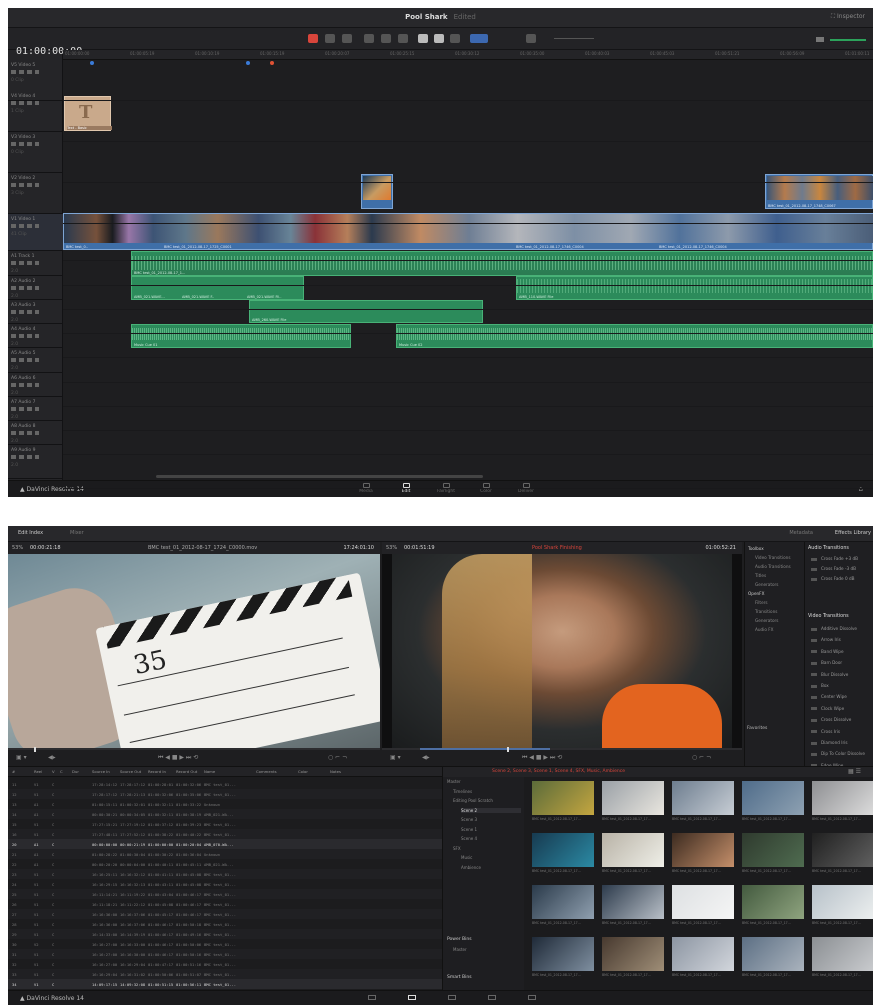 This screenshot has height=1005, width=873. I want to click on track-header: A2 Audio 2 2.0, so click(35, 288).